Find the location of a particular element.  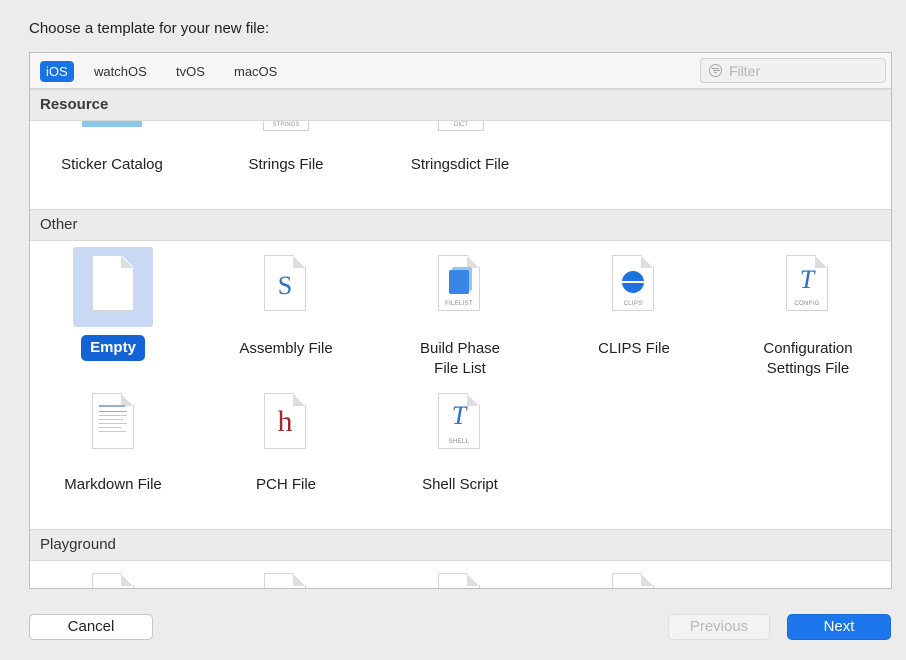

cancel-button: Cancel is located at coordinates (91, 627).